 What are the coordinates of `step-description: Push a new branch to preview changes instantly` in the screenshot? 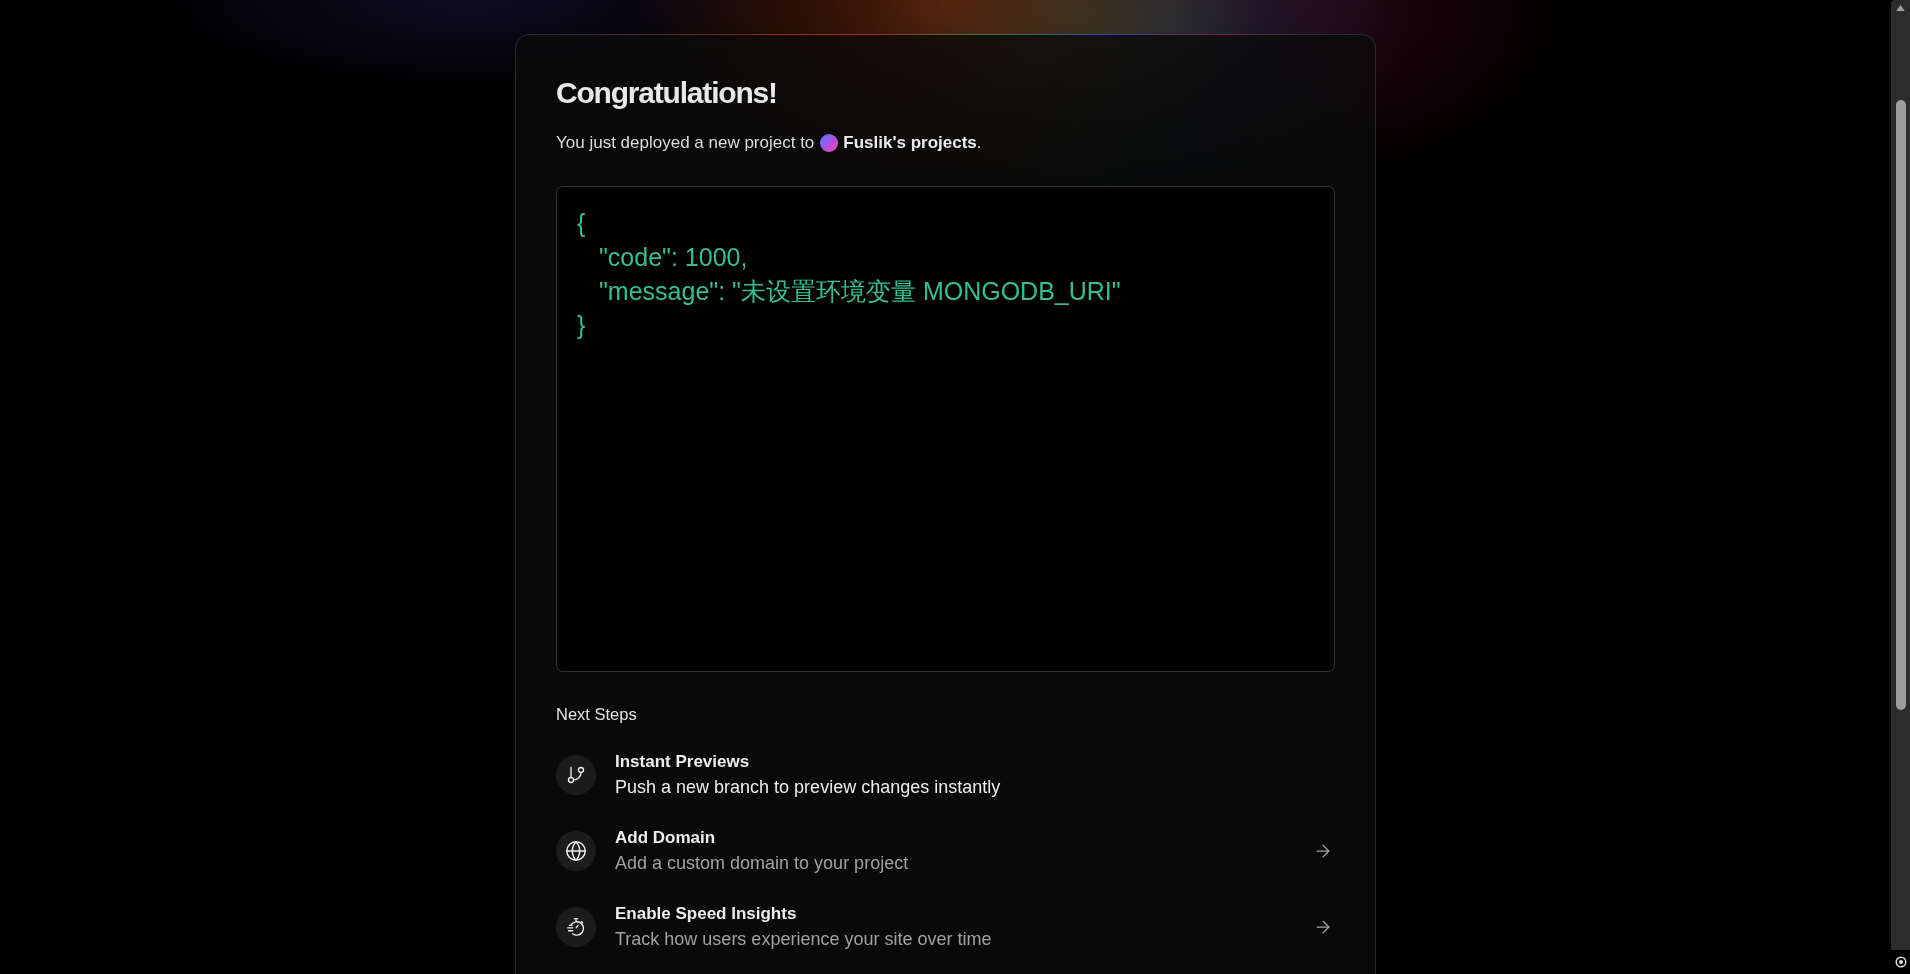 It's located at (808, 787).